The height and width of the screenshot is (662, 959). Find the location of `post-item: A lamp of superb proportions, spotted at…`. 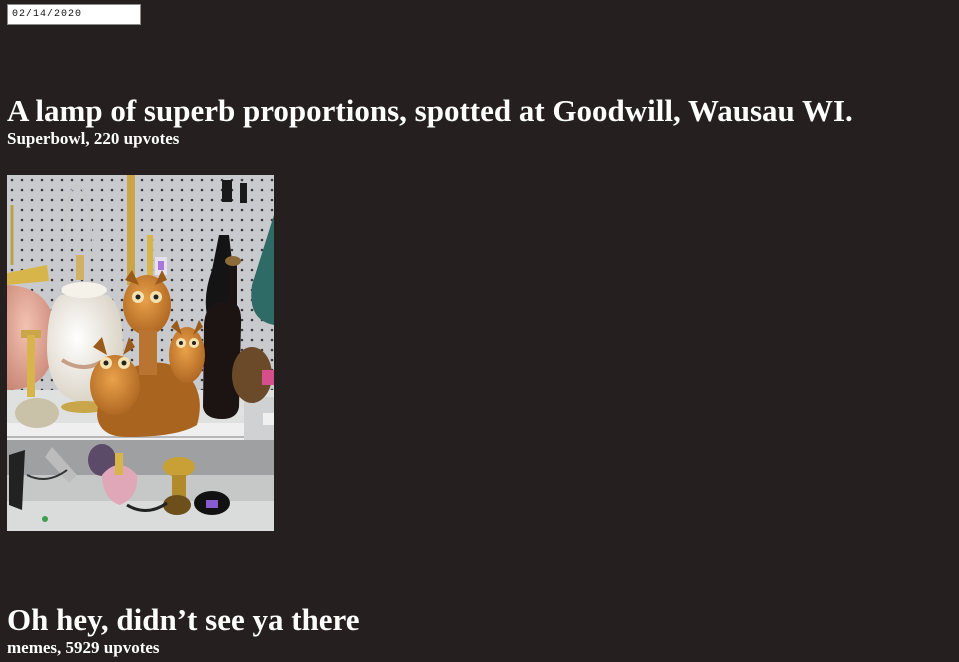

post-item: A lamp of superb proportions, spotted at… is located at coordinates (430, 120).